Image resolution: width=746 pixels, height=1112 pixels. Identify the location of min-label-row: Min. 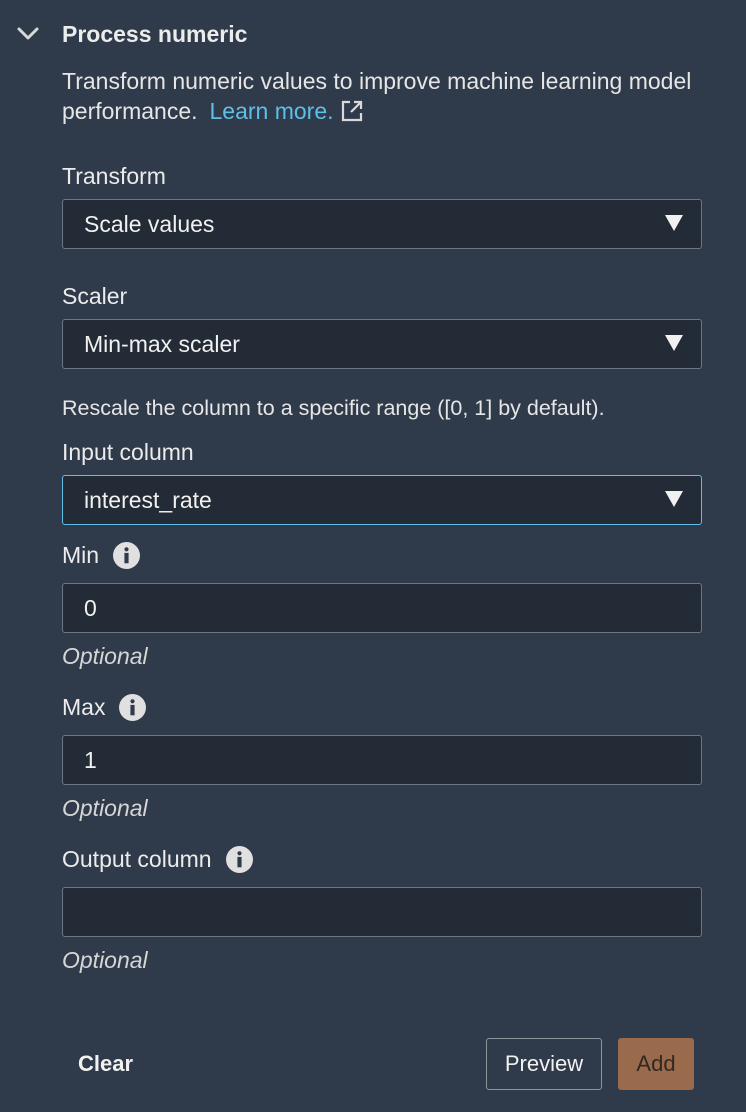
(101, 555).